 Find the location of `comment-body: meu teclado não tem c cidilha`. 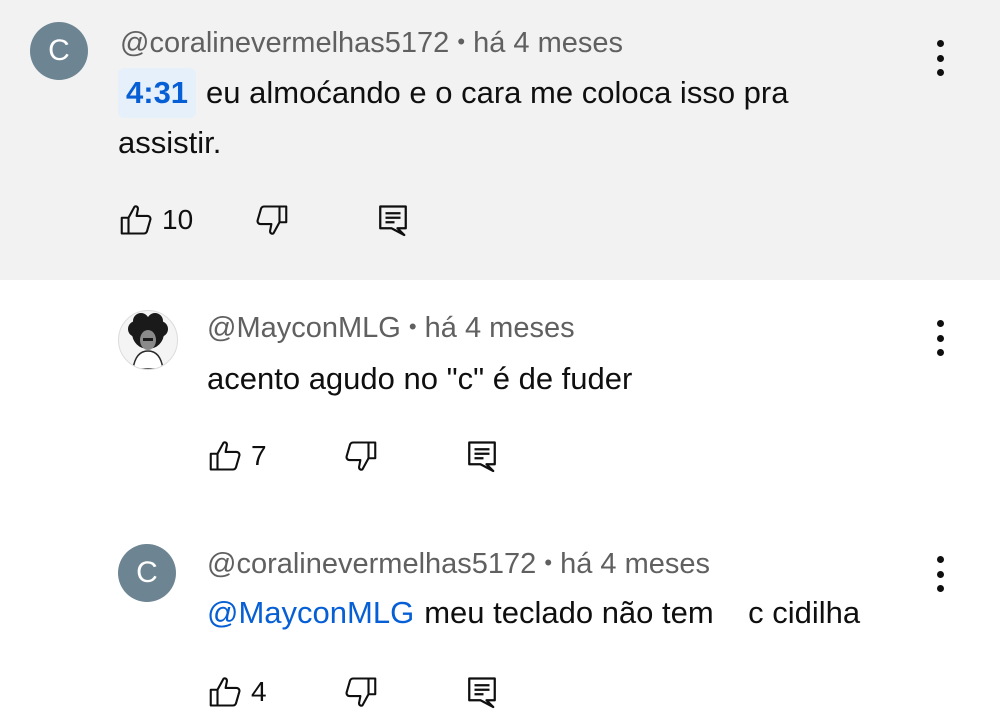

comment-body: meu teclado não tem c cidilha is located at coordinates (642, 612).